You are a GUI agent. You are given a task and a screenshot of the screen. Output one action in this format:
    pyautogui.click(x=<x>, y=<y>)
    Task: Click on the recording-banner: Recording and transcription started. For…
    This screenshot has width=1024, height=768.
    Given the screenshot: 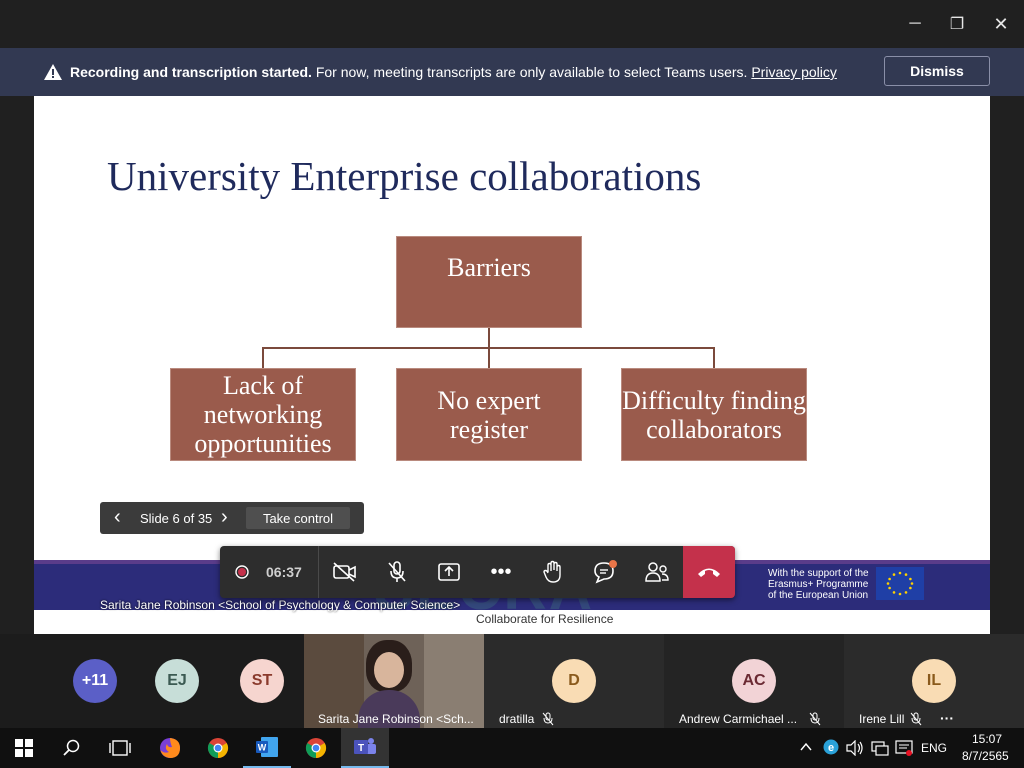 What is the action you would take?
    pyautogui.click(x=512, y=72)
    